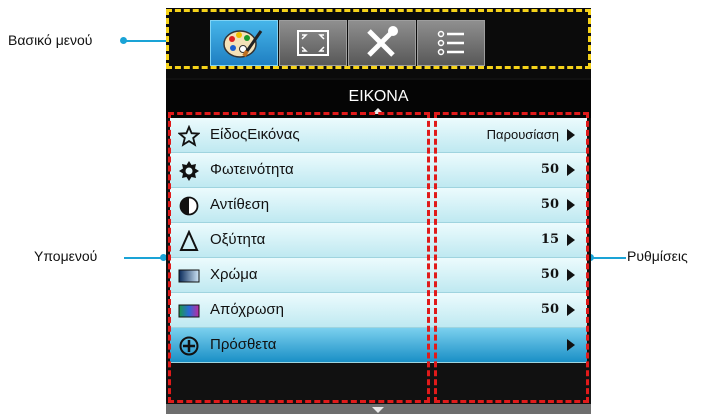 This screenshot has height=418, width=711. What do you see at coordinates (378, 410) in the screenshot?
I see `scroll-down-indicator` at bounding box center [378, 410].